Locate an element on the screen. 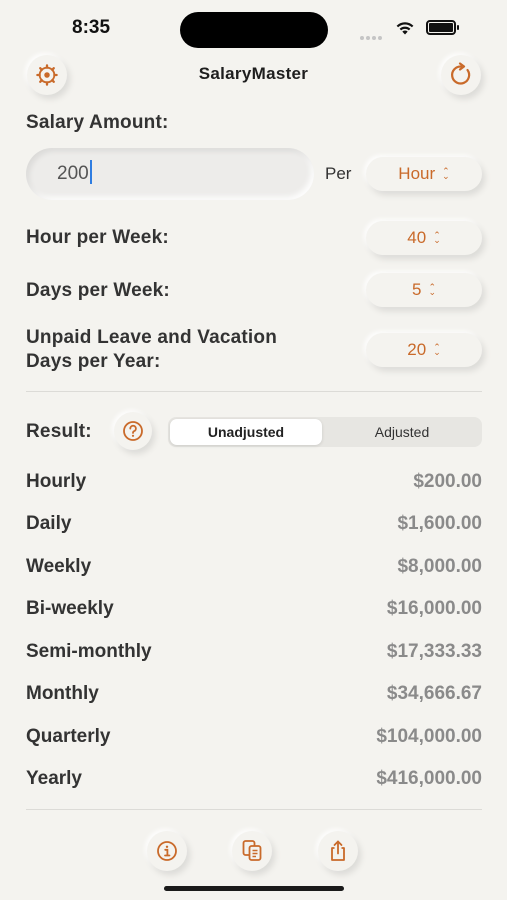  result-row-value: $17,333.33 is located at coordinates (434, 651).